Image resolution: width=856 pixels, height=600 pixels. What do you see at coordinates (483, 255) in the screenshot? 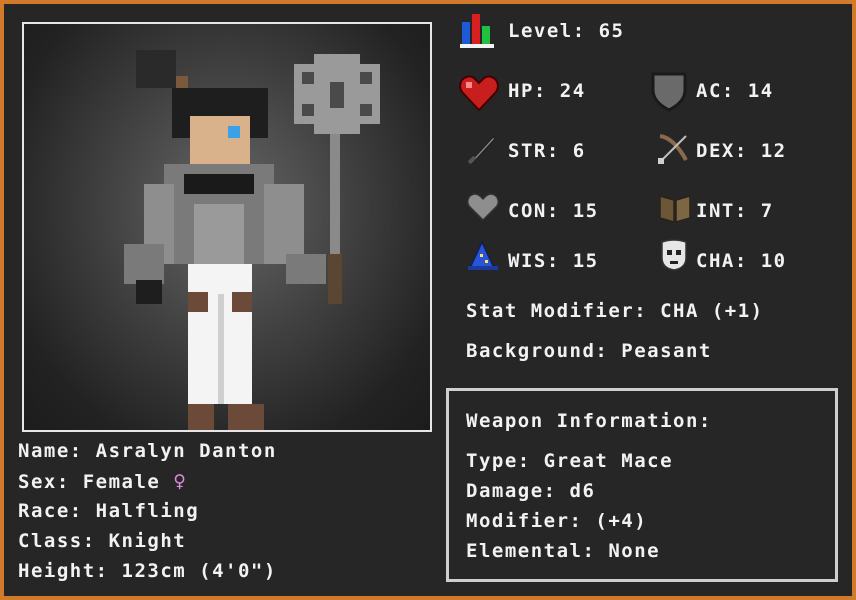
I see `wizard-hat-icon` at bounding box center [483, 255].